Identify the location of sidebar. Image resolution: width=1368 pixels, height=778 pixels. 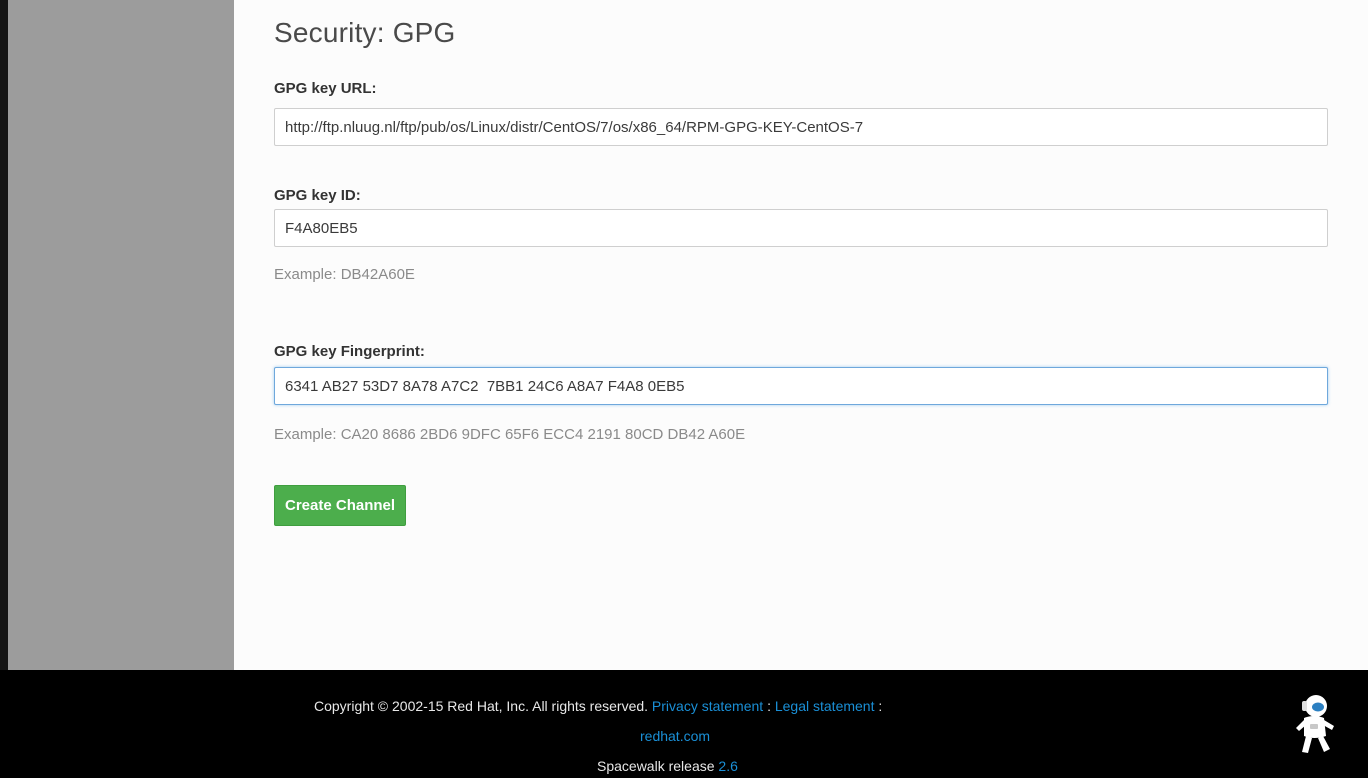
(121, 335).